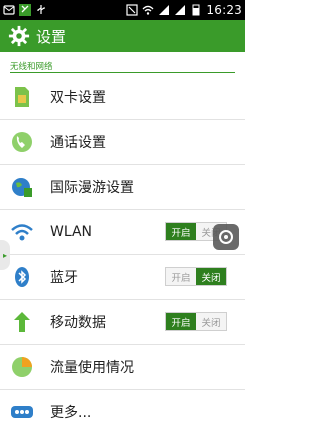  I want to click on section-divider, so click(122, 72).